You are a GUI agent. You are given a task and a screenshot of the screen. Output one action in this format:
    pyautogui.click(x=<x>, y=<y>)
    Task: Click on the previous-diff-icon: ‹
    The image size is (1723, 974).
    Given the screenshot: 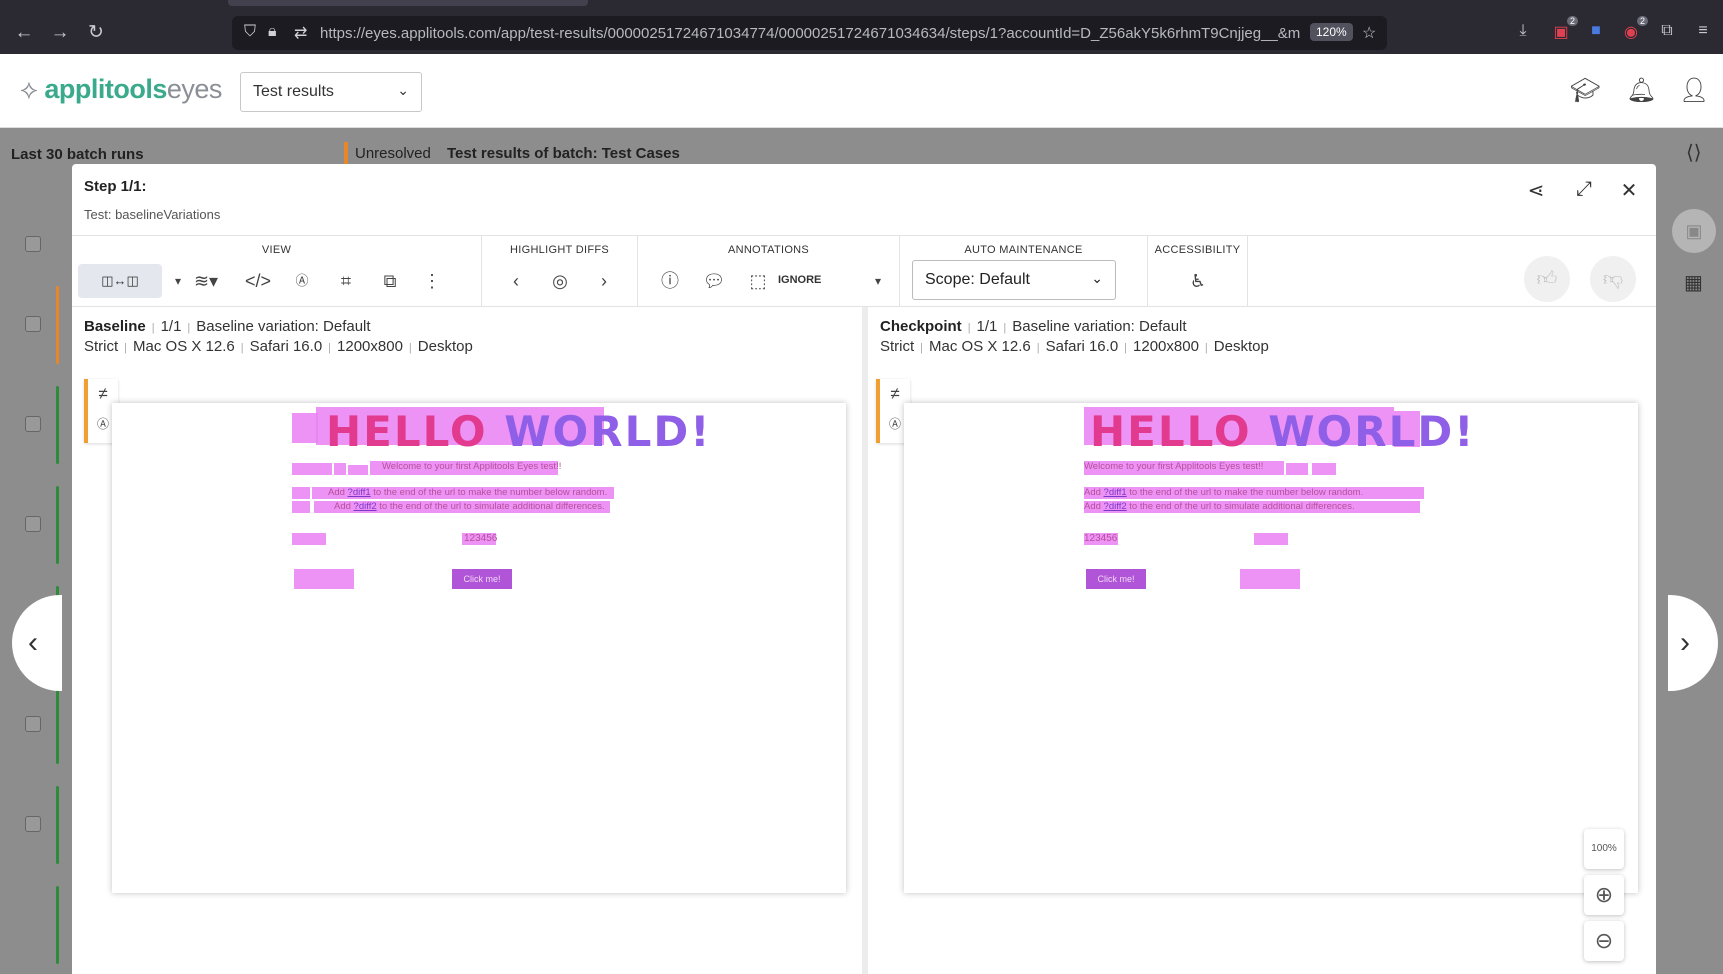 What is the action you would take?
    pyautogui.click(x=516, y=281)
    